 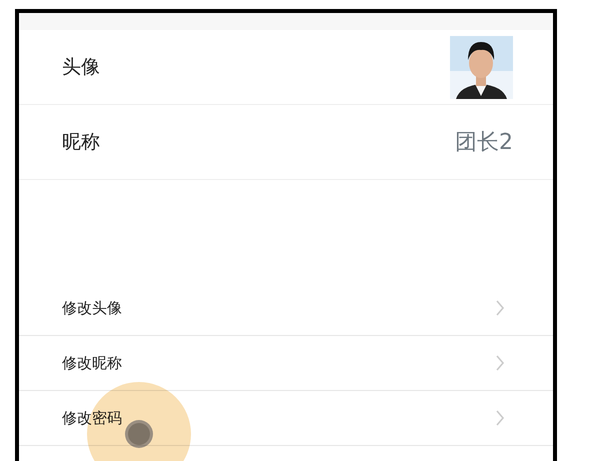 I want to click on menu-item: 修改头像, so click(x=286, y=308).